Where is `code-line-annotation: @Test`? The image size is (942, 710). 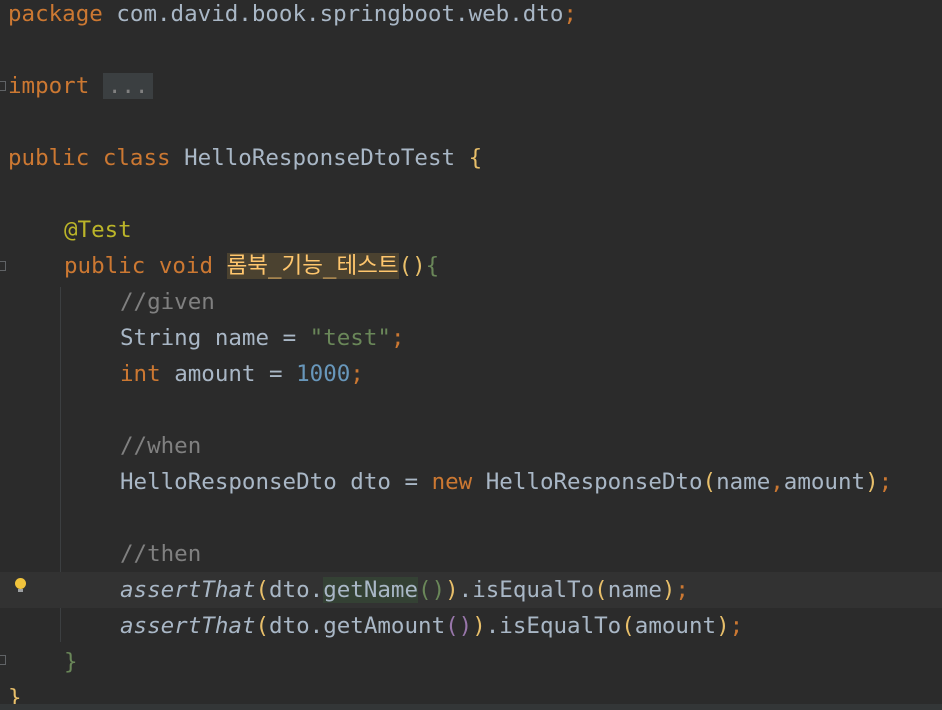 code-line-annotation: @Test is located at coordinates (471, 230).